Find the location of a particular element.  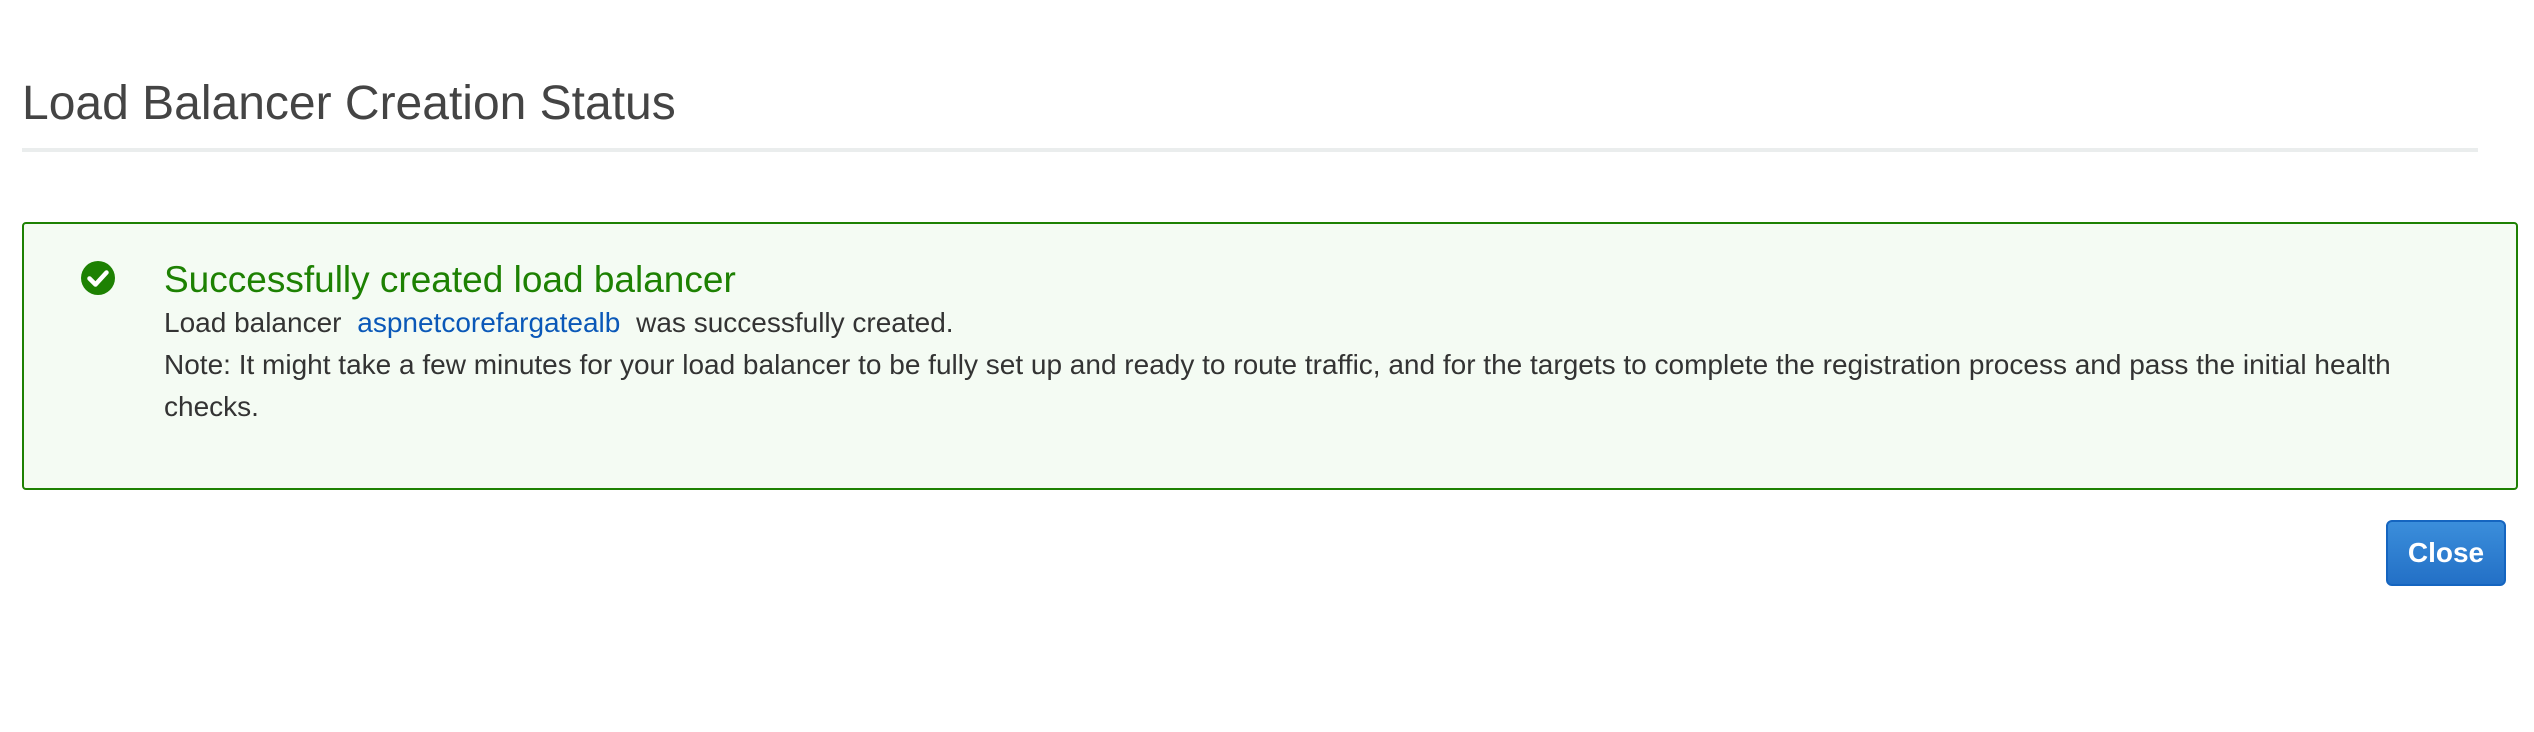

close-button: Close is located at coordinates (2446, 553).